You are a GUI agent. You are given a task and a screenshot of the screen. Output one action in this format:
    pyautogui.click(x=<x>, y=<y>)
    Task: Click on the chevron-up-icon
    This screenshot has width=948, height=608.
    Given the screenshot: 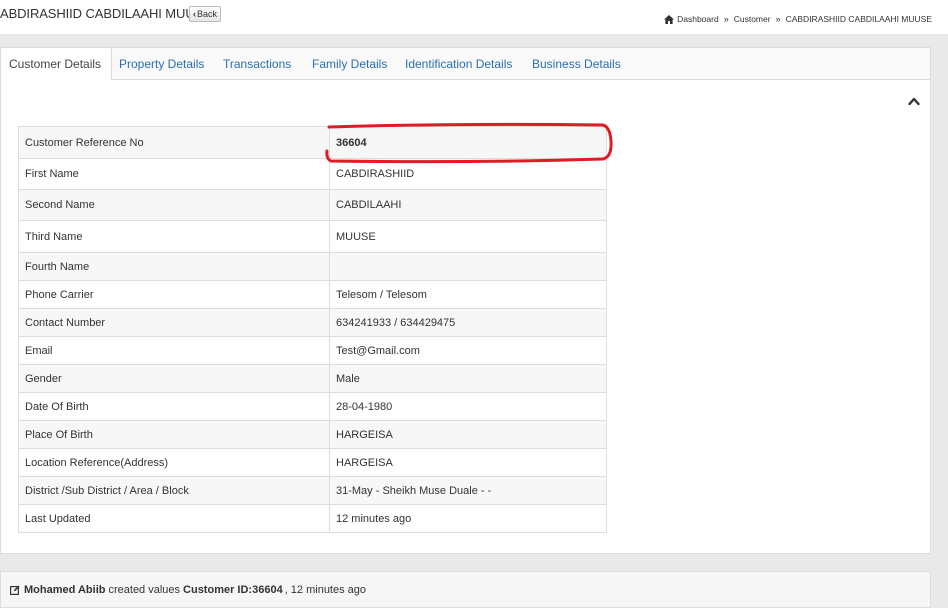 What is the action you would take?
    pyautogui.click(x=914, y=101)
    